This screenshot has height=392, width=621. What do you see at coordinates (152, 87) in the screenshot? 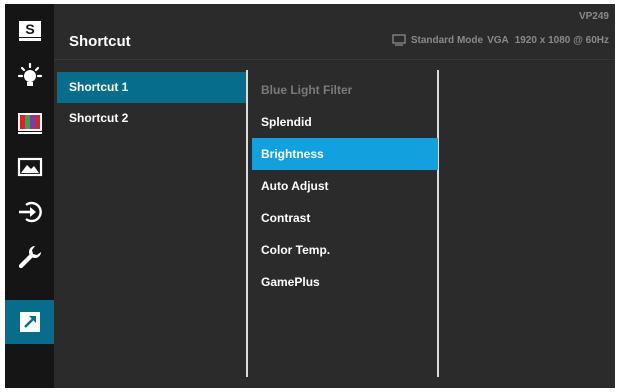
I see `list-item-shortcut-1: Shortcut 1` at bounding box center [152, 87].